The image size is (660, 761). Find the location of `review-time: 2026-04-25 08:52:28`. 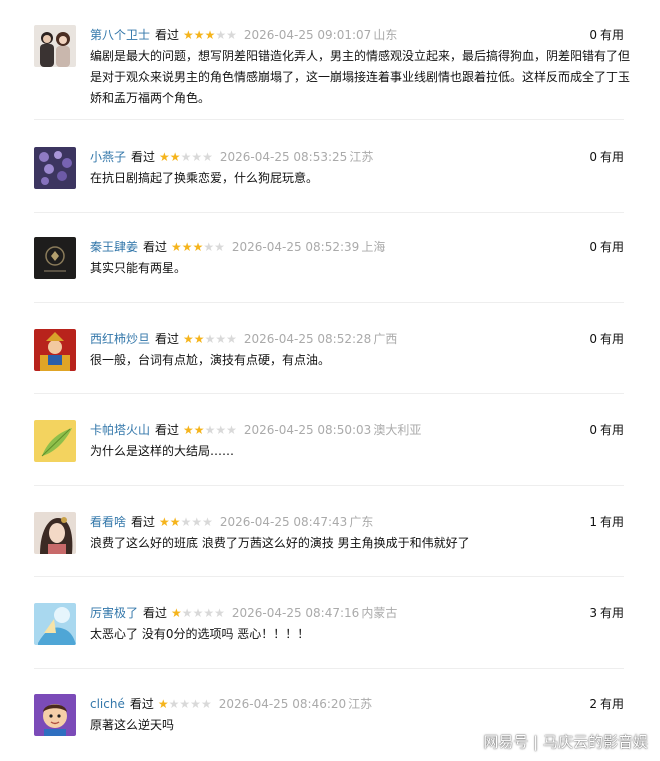

review-time: 2026-04-25 08:52:28 is located at coordinates (307, 339).